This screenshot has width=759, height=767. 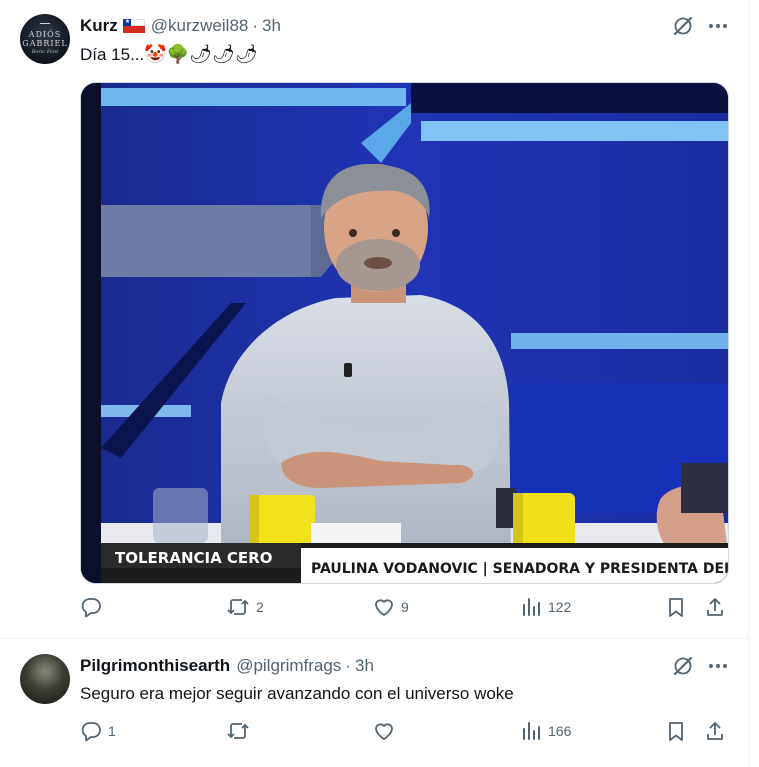 I want to click on author-handle: @pilgrimfrags, so click(x=288, y=666).